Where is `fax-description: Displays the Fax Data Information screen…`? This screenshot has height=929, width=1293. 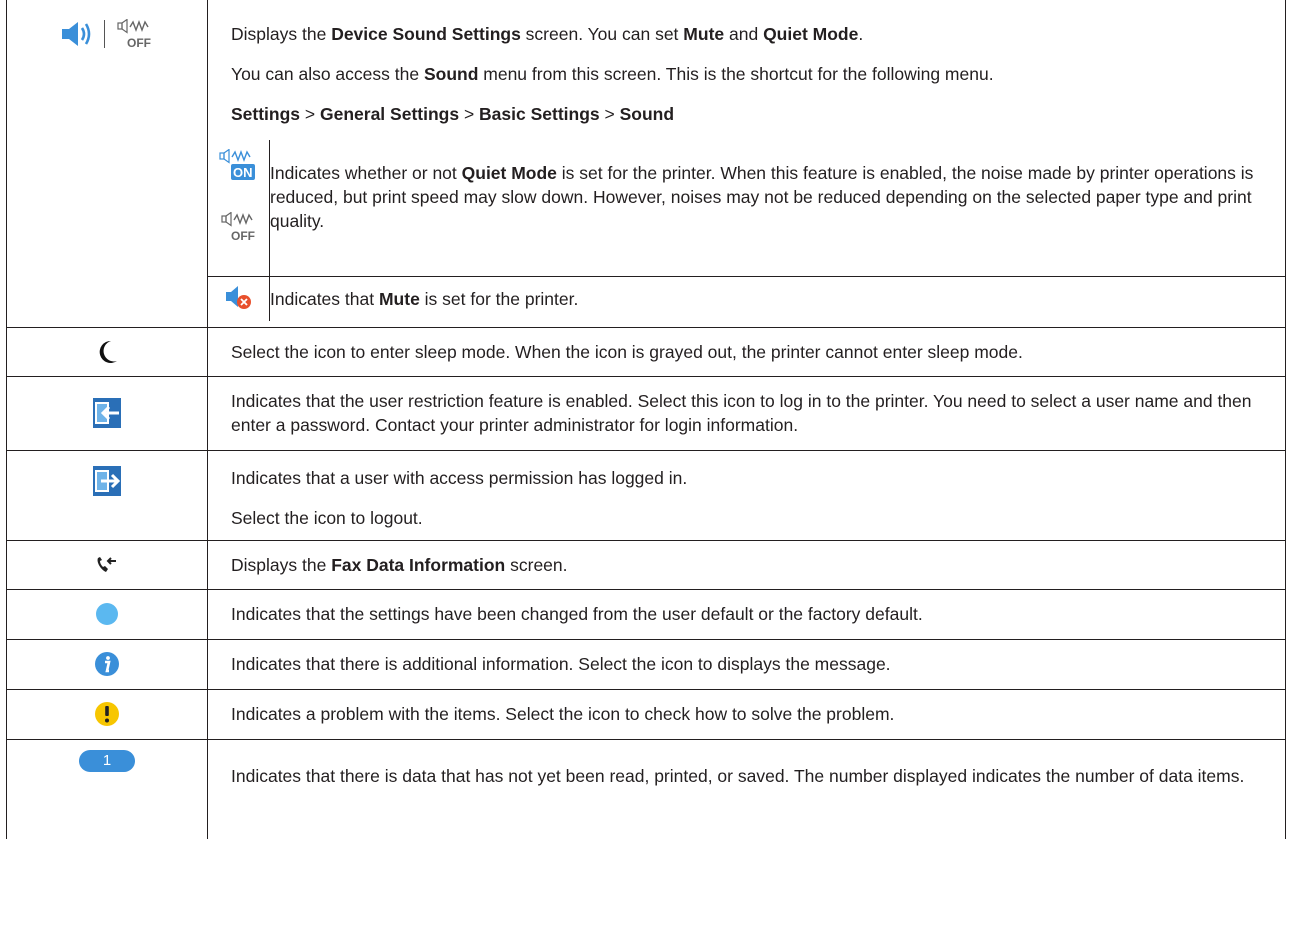 fax-description: Displays the Fax Data Information screen… is located at coordinates (399, 564).